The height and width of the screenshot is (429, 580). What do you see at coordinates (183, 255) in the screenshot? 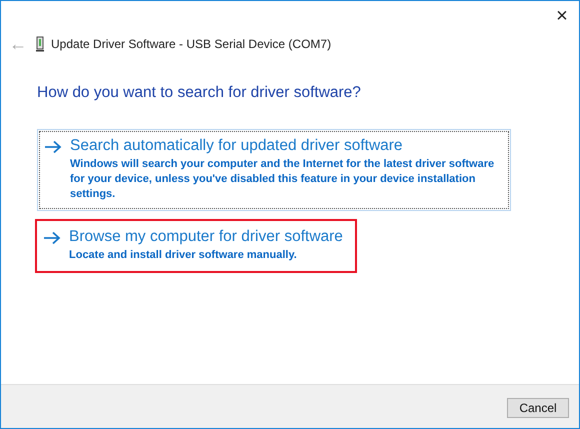
I see `option-description: Locate and install driver software manually.` at bounding box center [183, 255].